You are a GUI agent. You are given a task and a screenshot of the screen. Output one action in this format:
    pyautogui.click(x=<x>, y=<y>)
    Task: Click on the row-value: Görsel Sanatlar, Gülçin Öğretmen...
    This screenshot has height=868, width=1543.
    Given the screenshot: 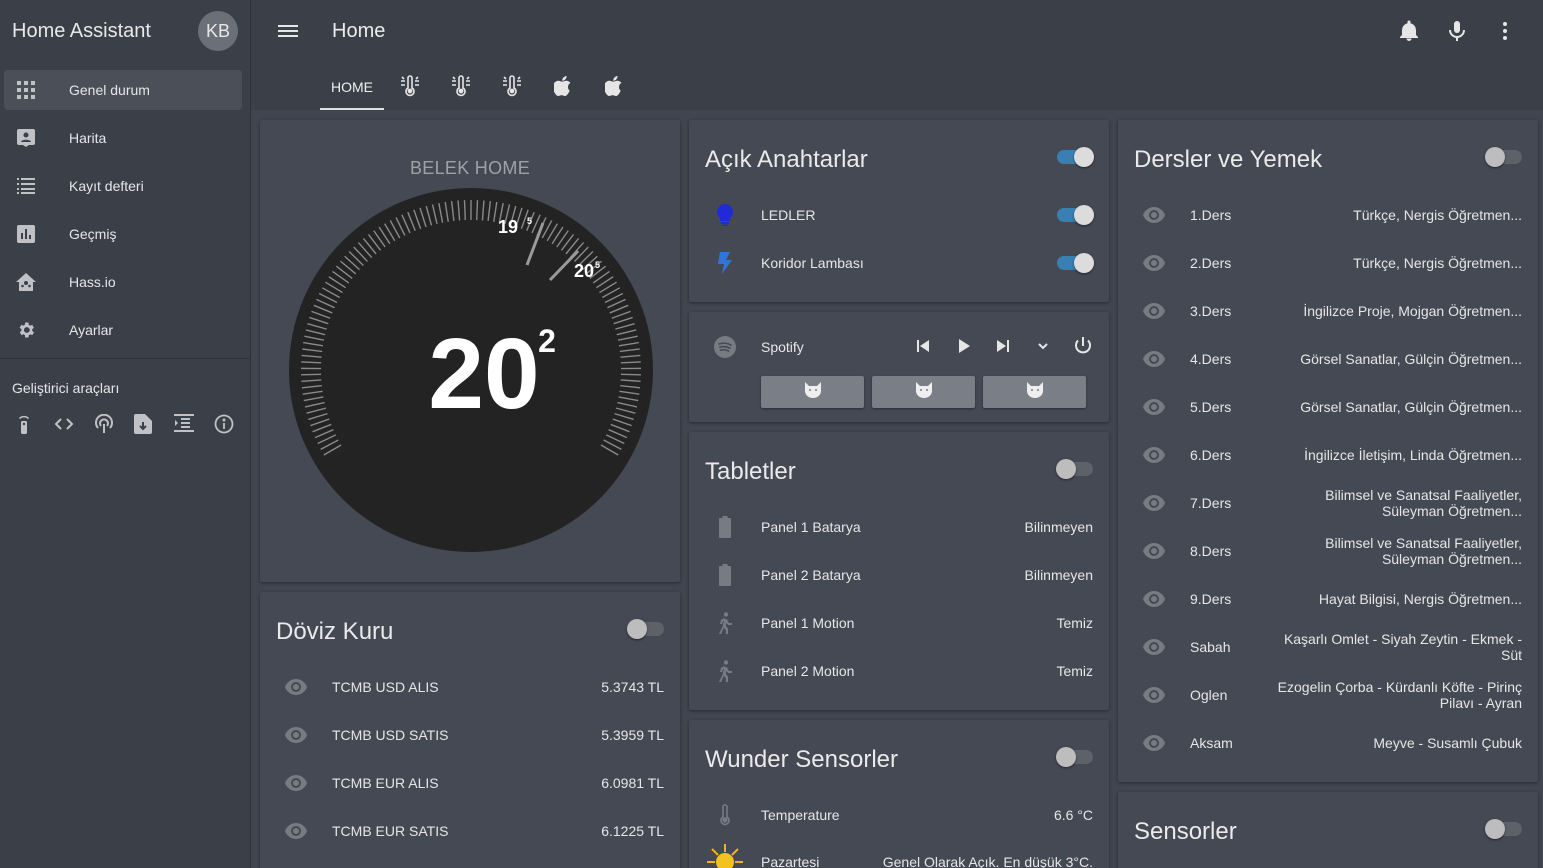 What is the action you would take?
    pyautogui.click(x=1411, y=407)
    